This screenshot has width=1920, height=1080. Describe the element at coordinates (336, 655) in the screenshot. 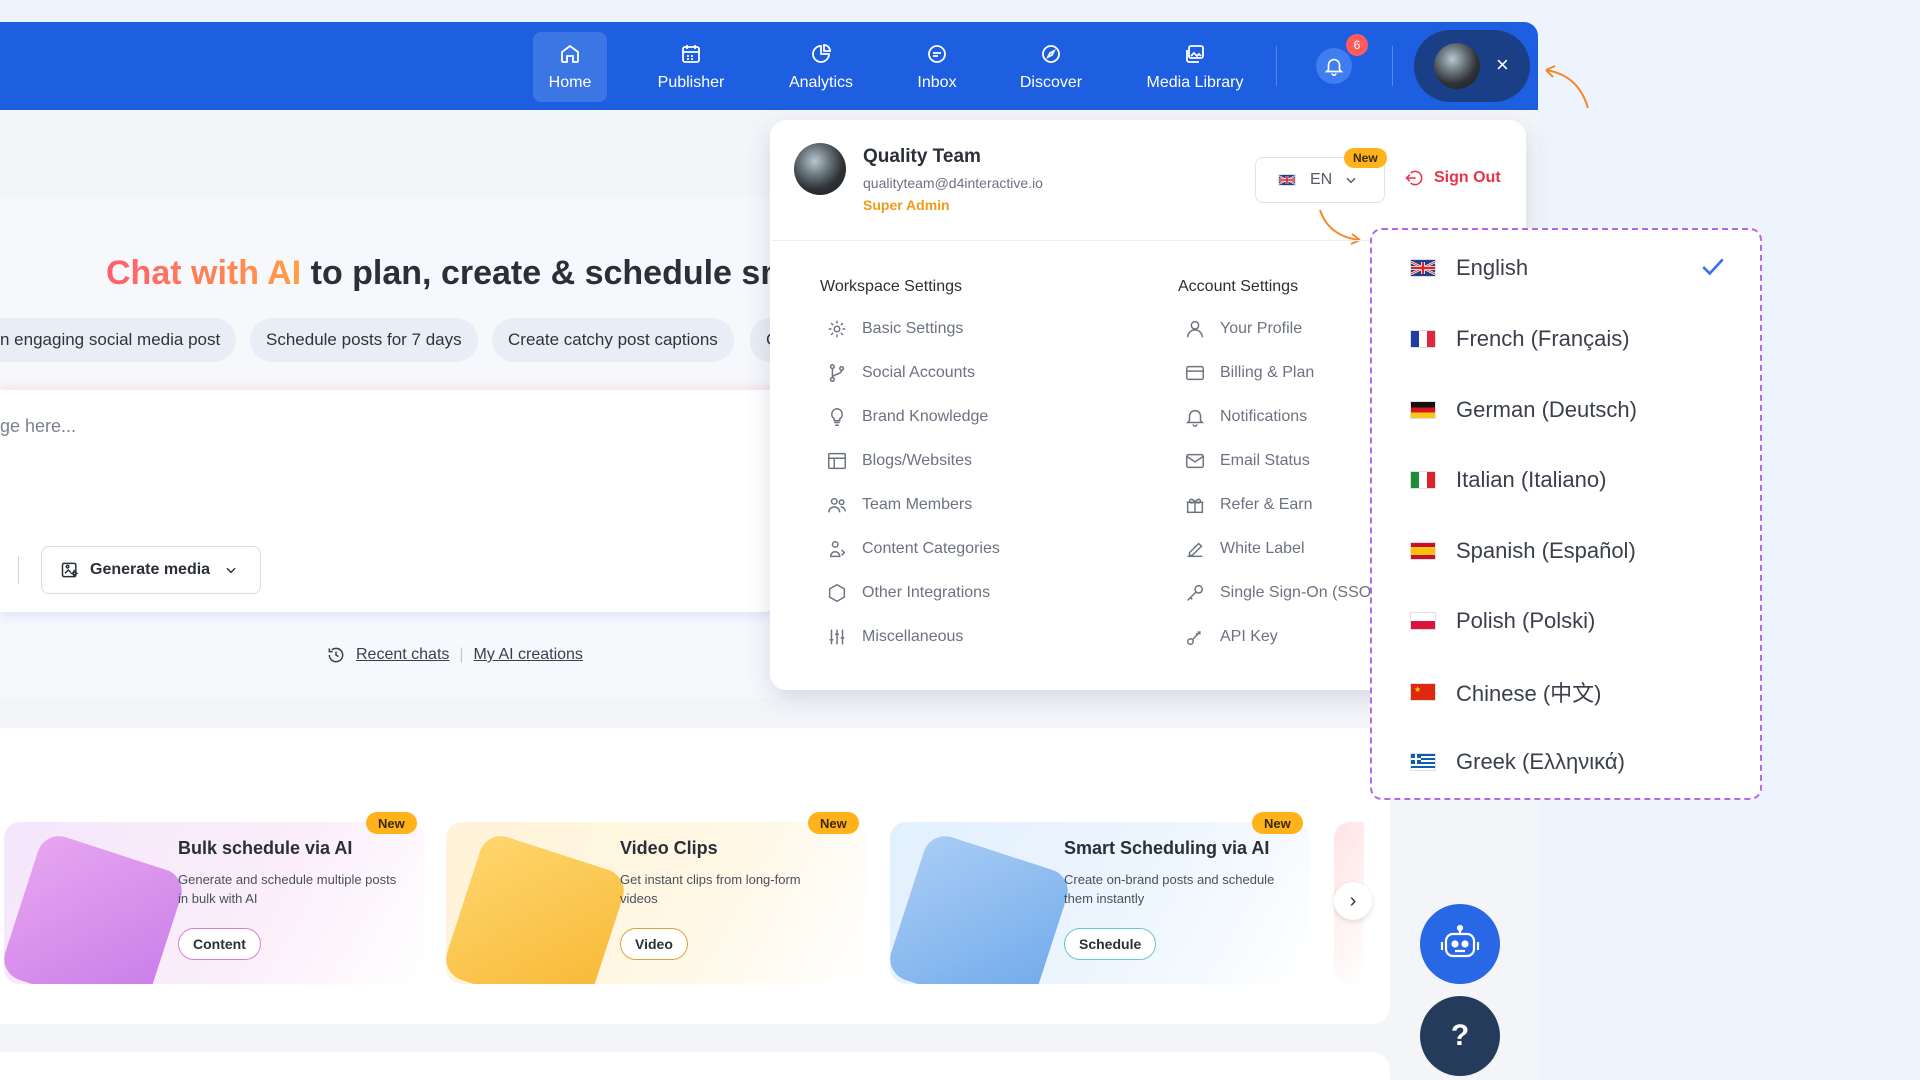

I see `history-icon` at that location.